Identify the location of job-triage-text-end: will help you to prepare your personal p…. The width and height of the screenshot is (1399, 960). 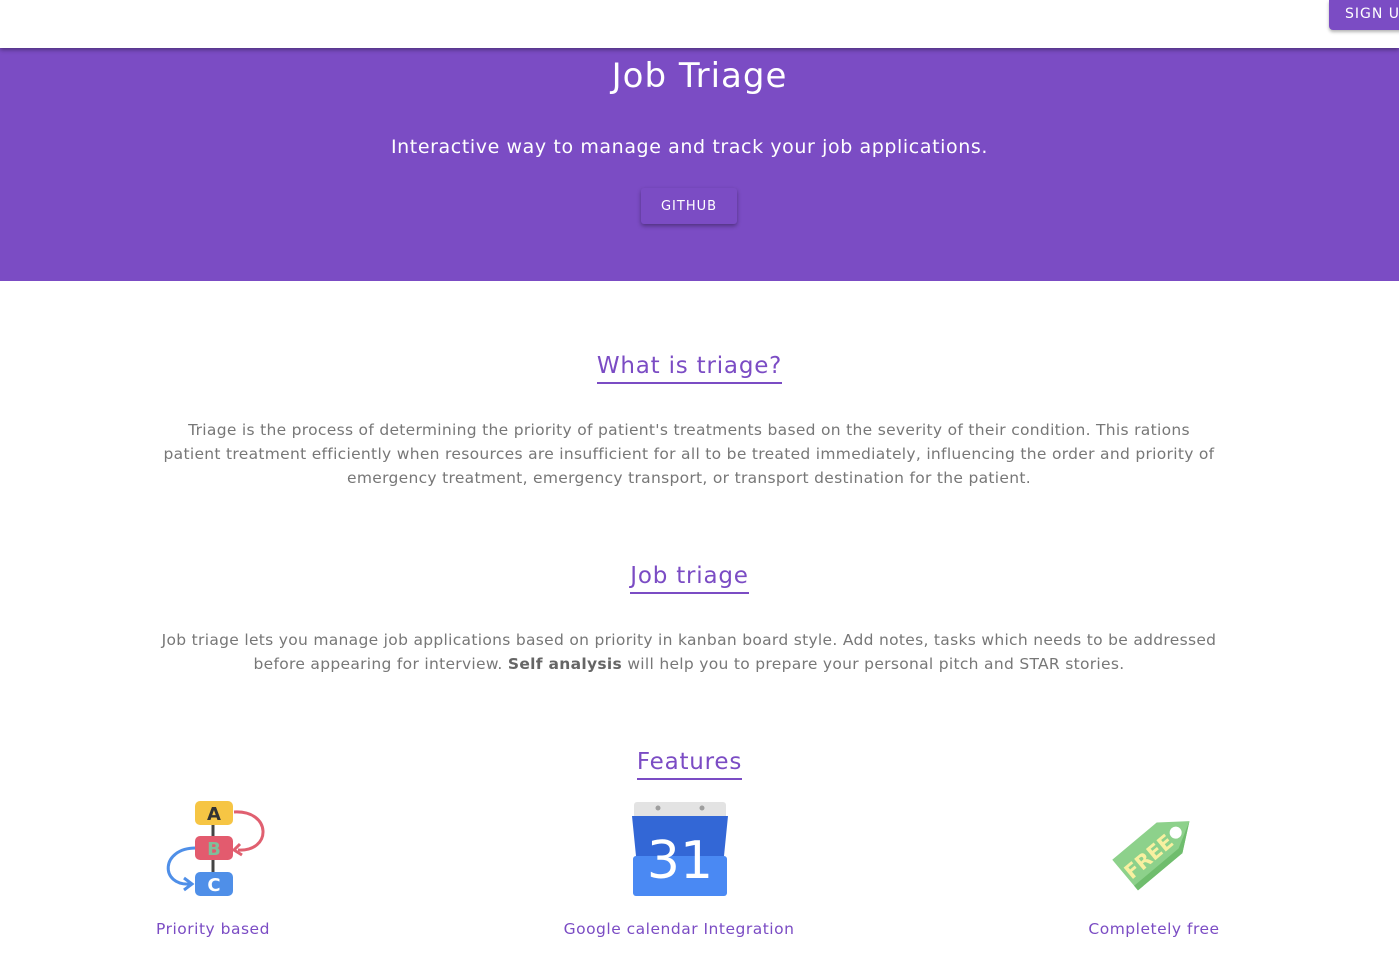
(876, 664).